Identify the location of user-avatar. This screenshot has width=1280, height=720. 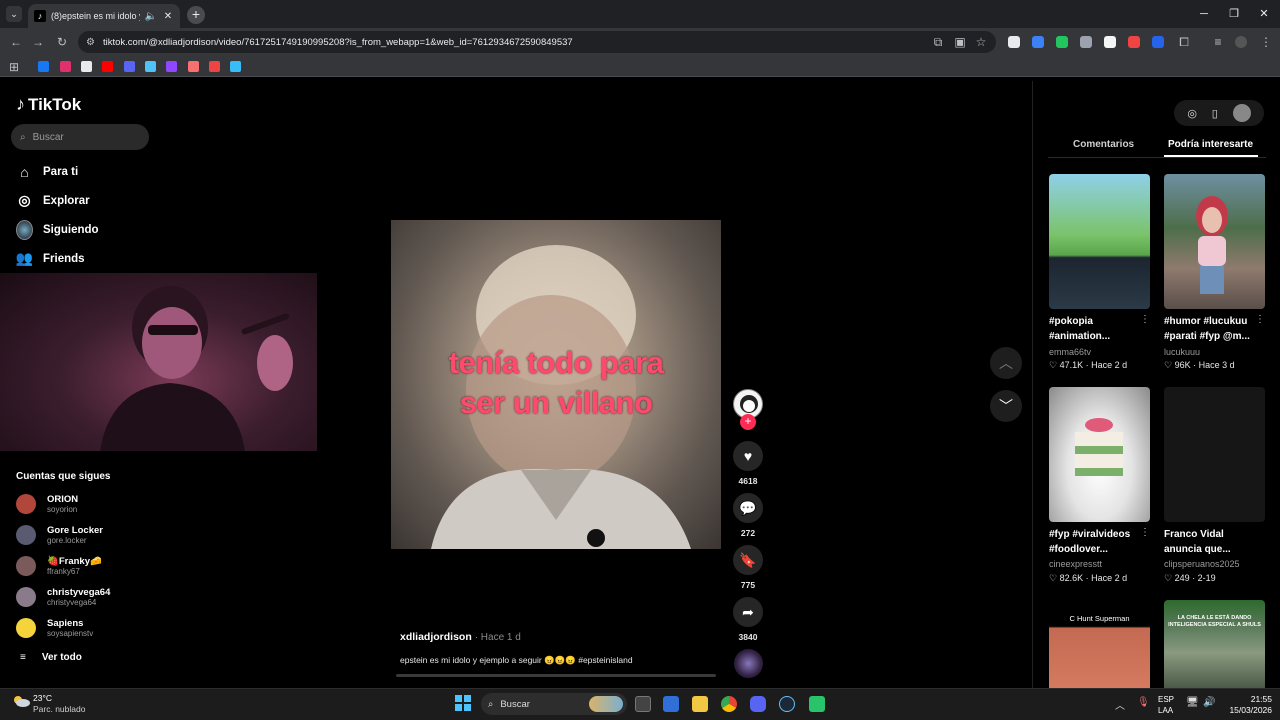
(1241, 113).